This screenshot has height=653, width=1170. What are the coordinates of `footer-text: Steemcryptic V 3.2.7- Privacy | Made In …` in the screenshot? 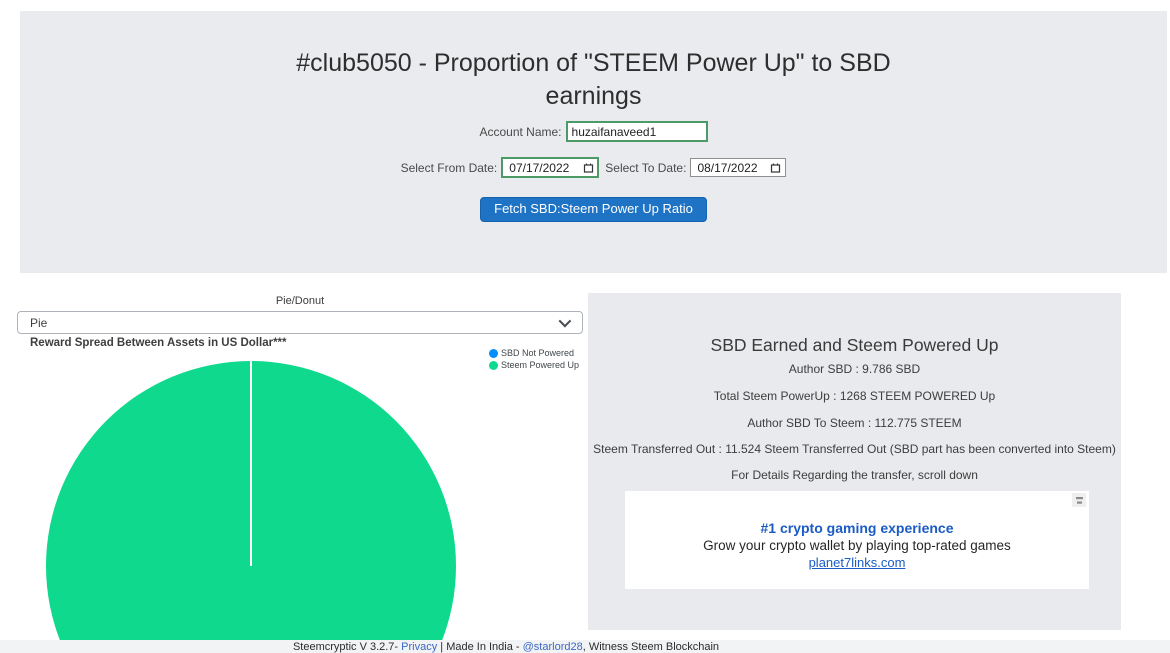 It's located at (506, 647).